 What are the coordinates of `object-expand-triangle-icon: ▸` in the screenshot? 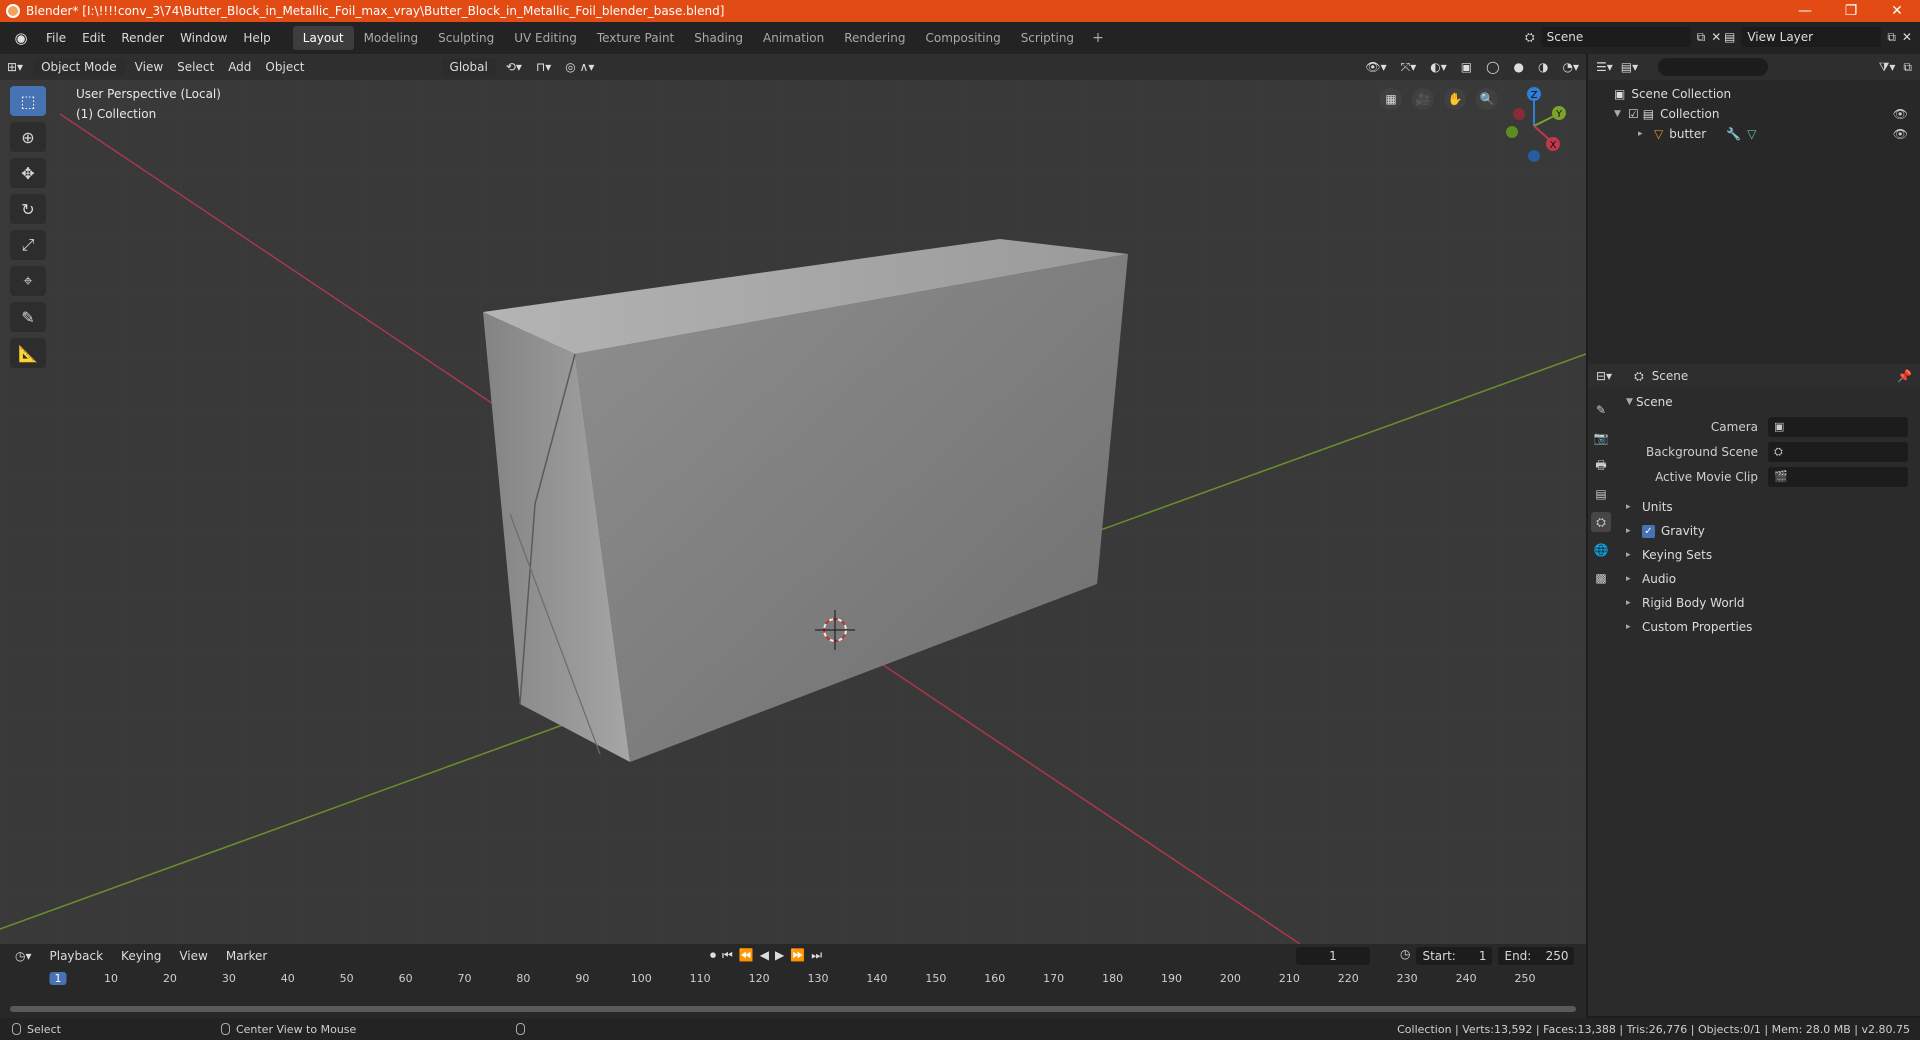 It's located at (1643, 134).